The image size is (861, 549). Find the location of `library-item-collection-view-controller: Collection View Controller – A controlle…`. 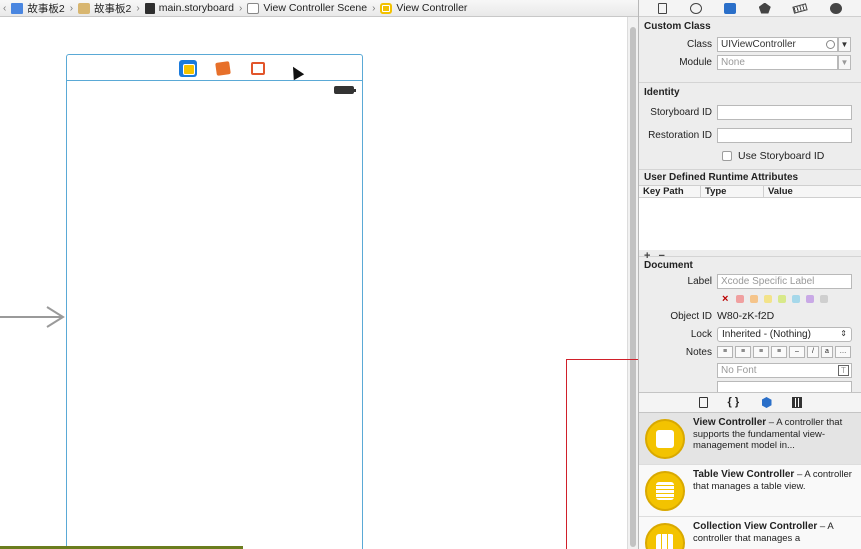

library-item-collection-view-controller: Collection View Controller – A controlle… is located at coordinates (750, 533).